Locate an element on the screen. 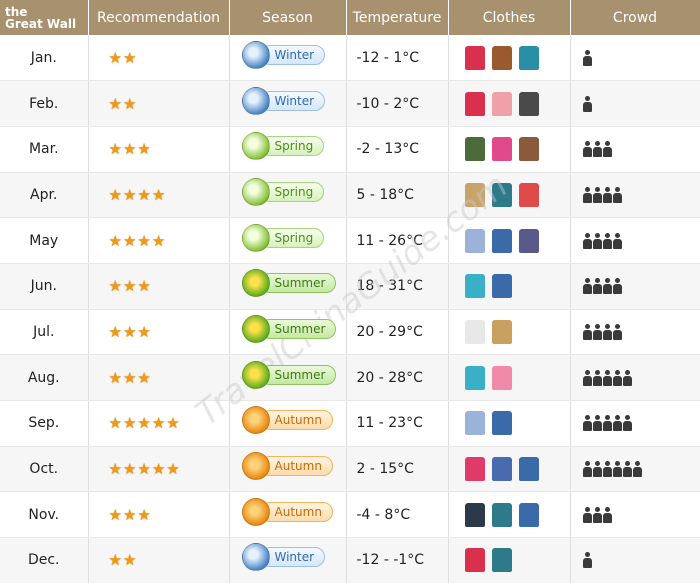  knit-hat-icon is located at coordinates (528, 57).